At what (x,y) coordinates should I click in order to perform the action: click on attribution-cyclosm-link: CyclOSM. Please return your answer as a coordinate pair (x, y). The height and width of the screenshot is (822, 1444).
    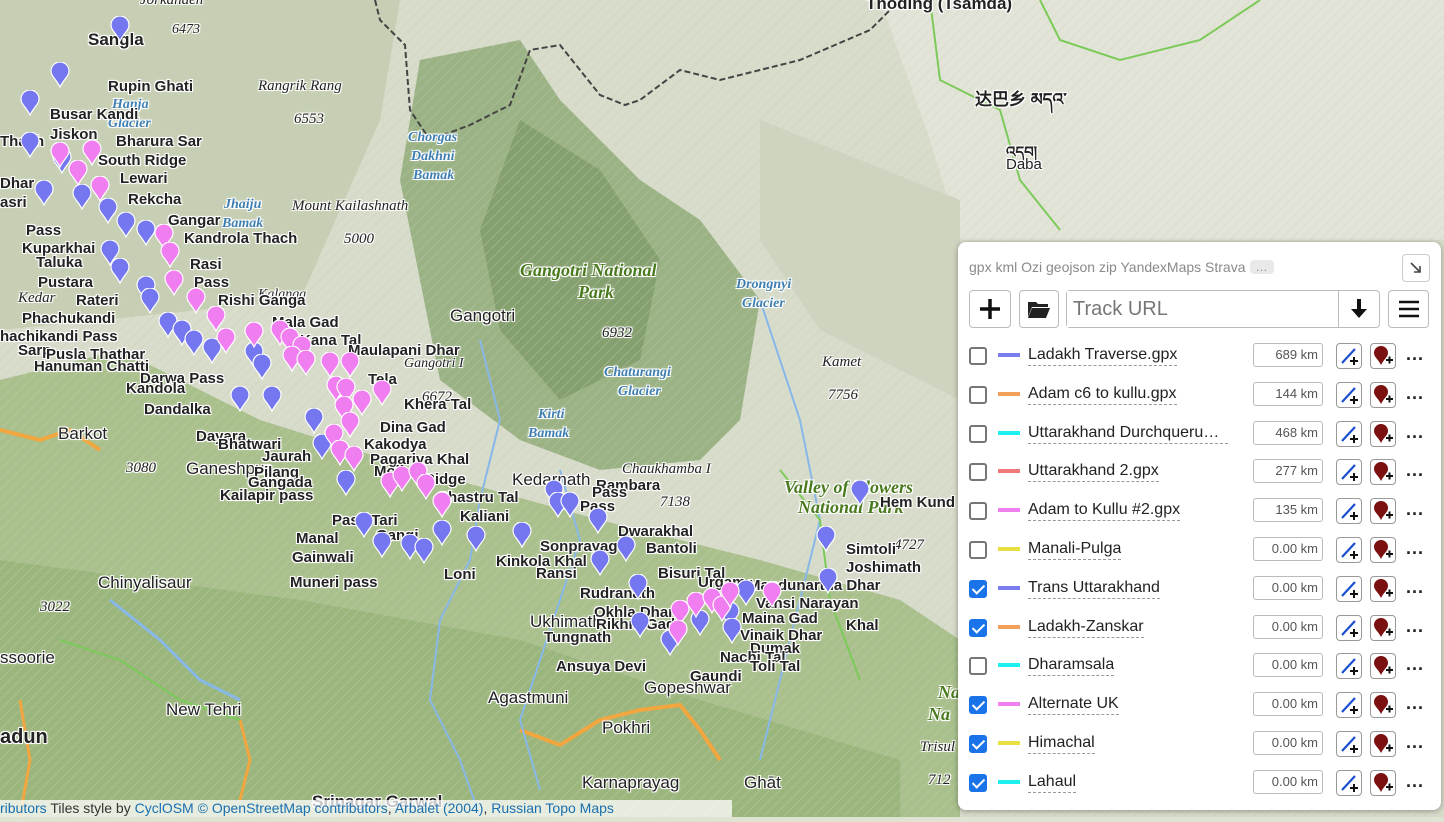
    Looking at the image, I should click on (164, 808).